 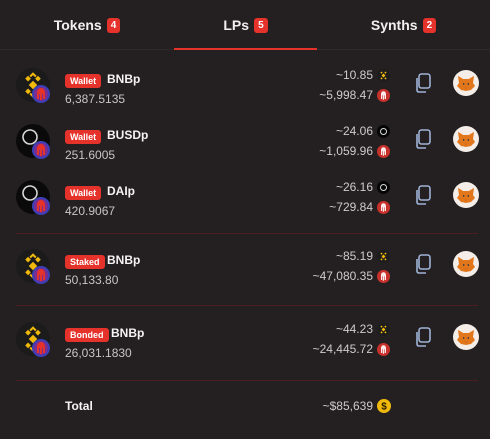 I want to click on tab-synths-count-badge: 2, so click(x=429, y=25).